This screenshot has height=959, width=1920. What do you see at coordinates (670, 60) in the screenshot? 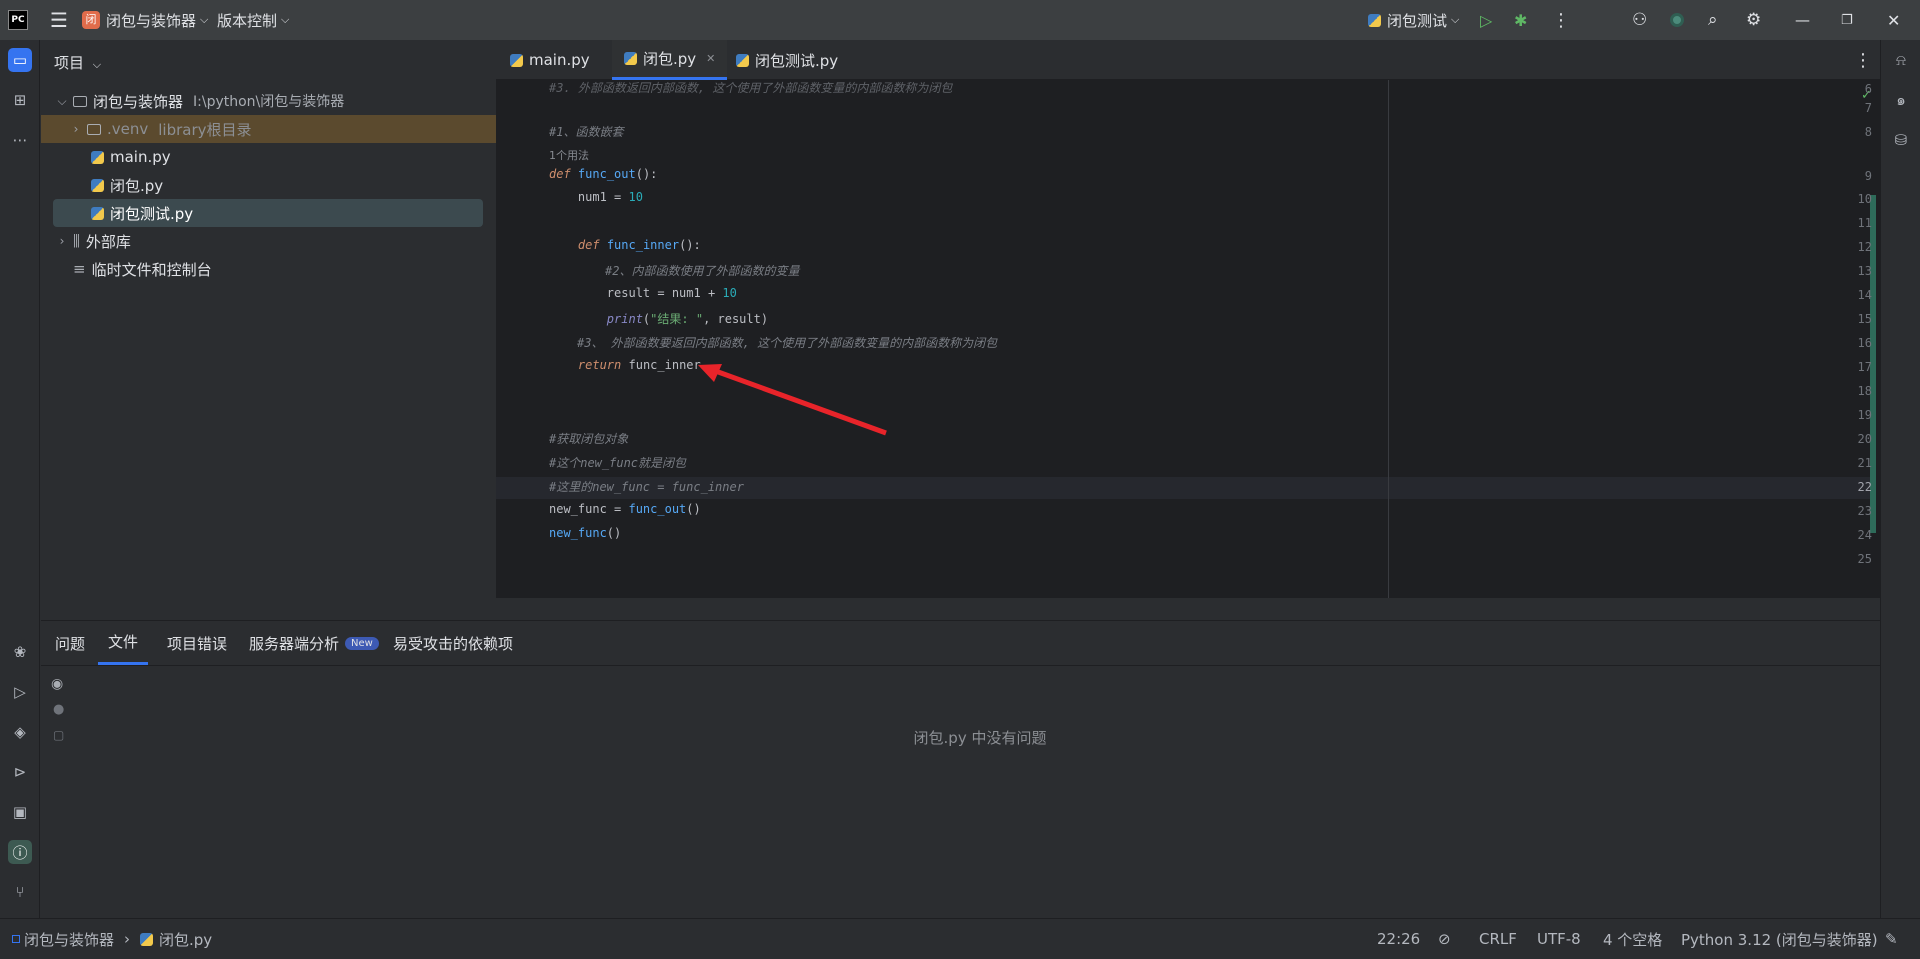
I see `tab-closure-py: 闭包.py ✕` at bounding box center [670, 60].